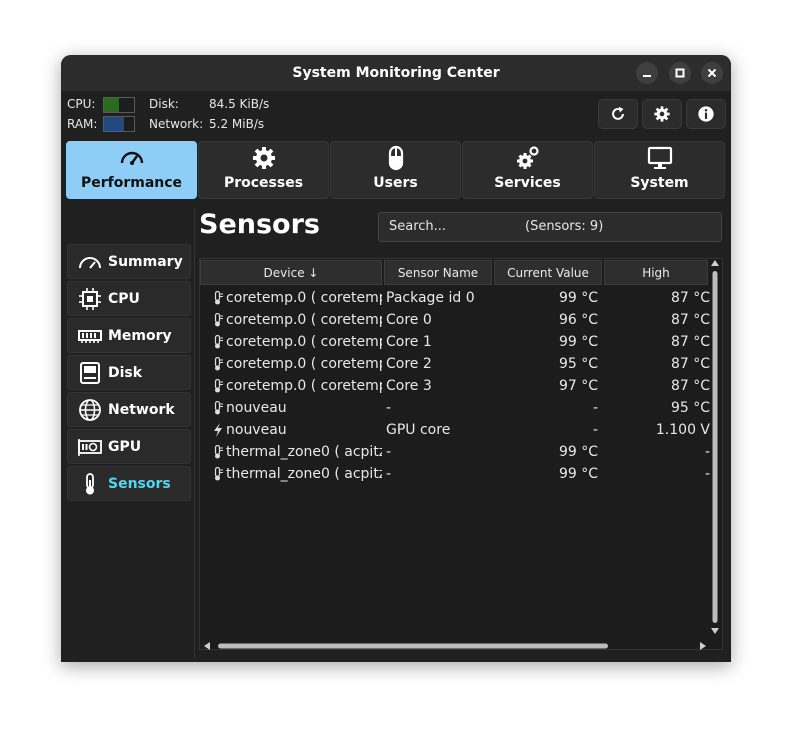 The height and width of the screenshot is (729, 792). What do you see at coordinates (90, 336) in the screenshot?
I see `memory-icon` at bounding box center [90, 336].